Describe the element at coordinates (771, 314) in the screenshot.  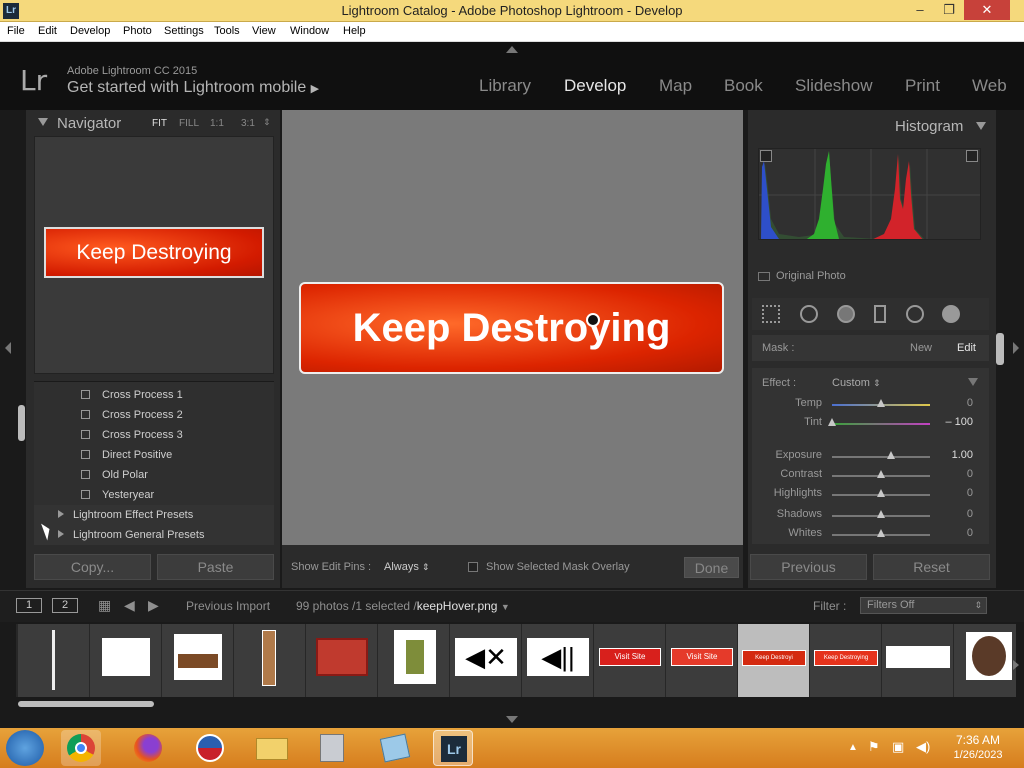
I see `crop-tool-icon` at that location.